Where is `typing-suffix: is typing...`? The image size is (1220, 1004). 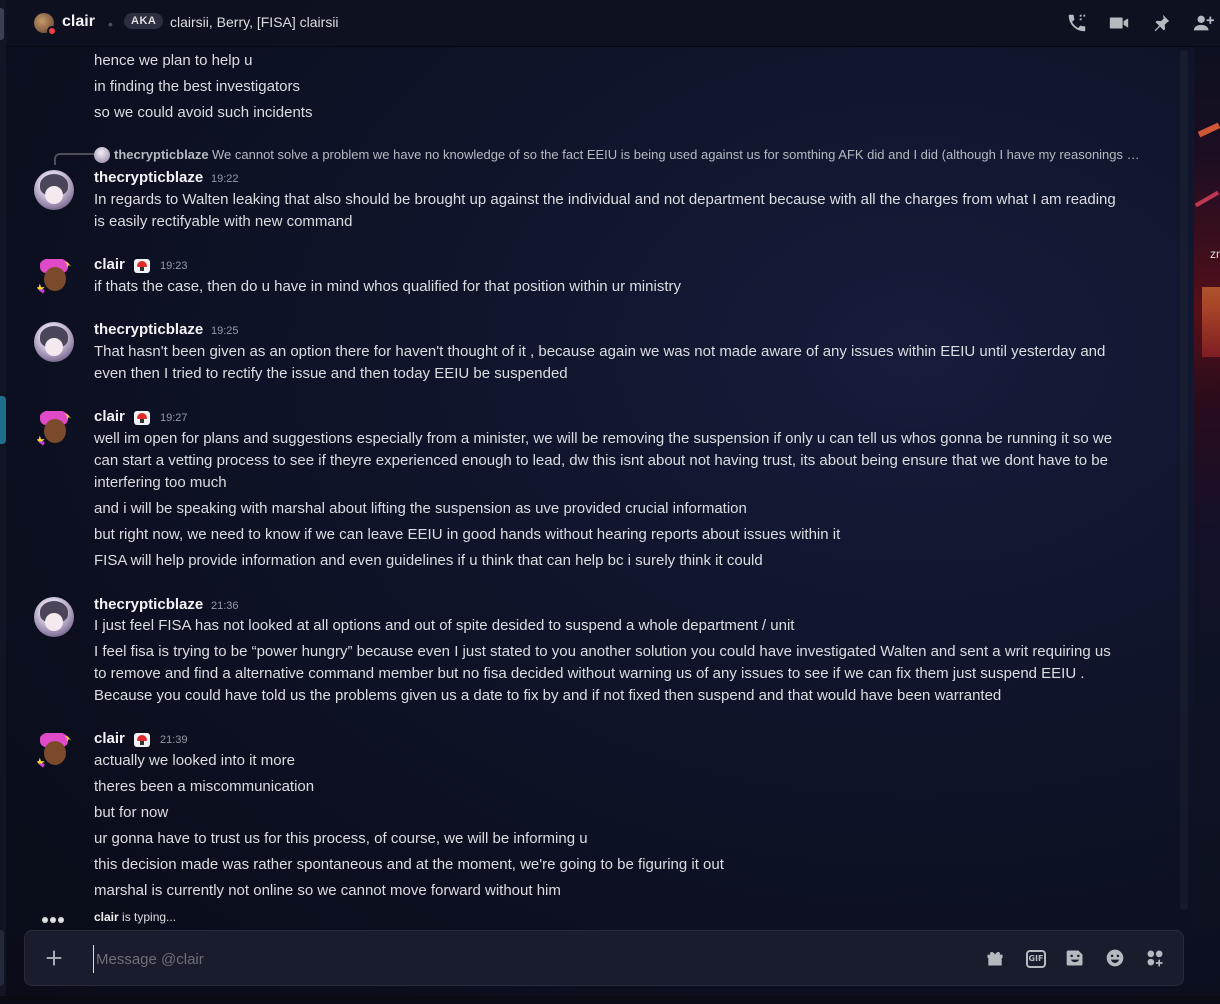
typing-suffix: is typing... is located at coordinates (147, 917).